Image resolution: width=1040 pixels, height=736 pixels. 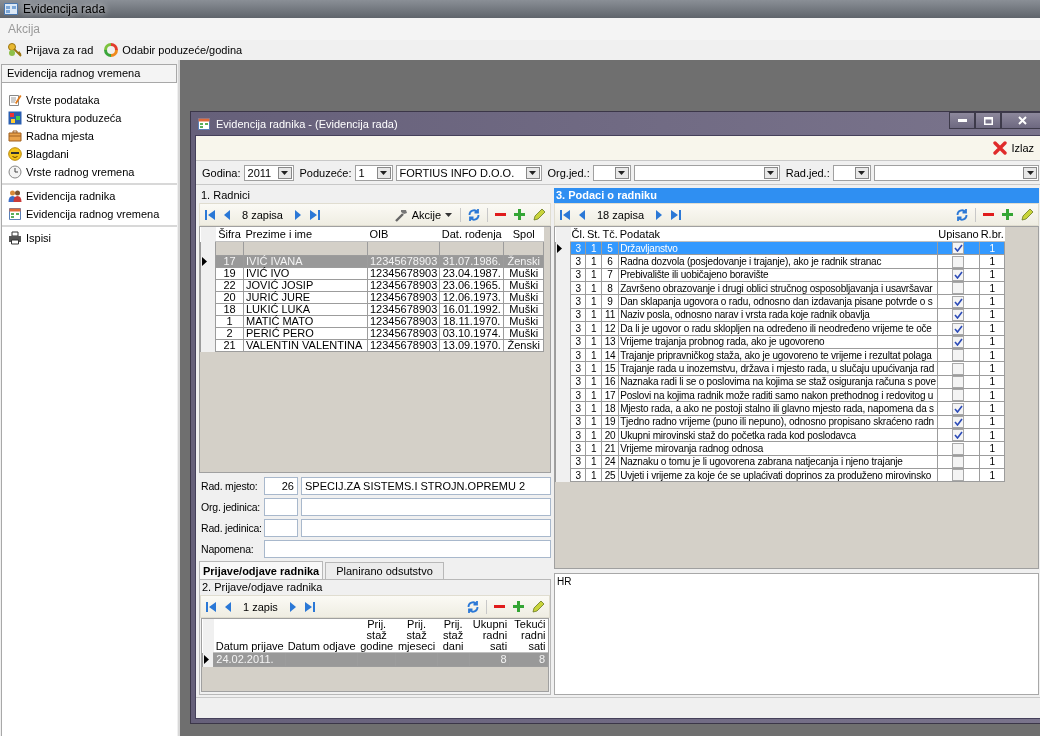 What do you see at coordinates (305, 234) in the screenshot?
I see `column-header: Prezime i ime` at bounding box center [305, 234].